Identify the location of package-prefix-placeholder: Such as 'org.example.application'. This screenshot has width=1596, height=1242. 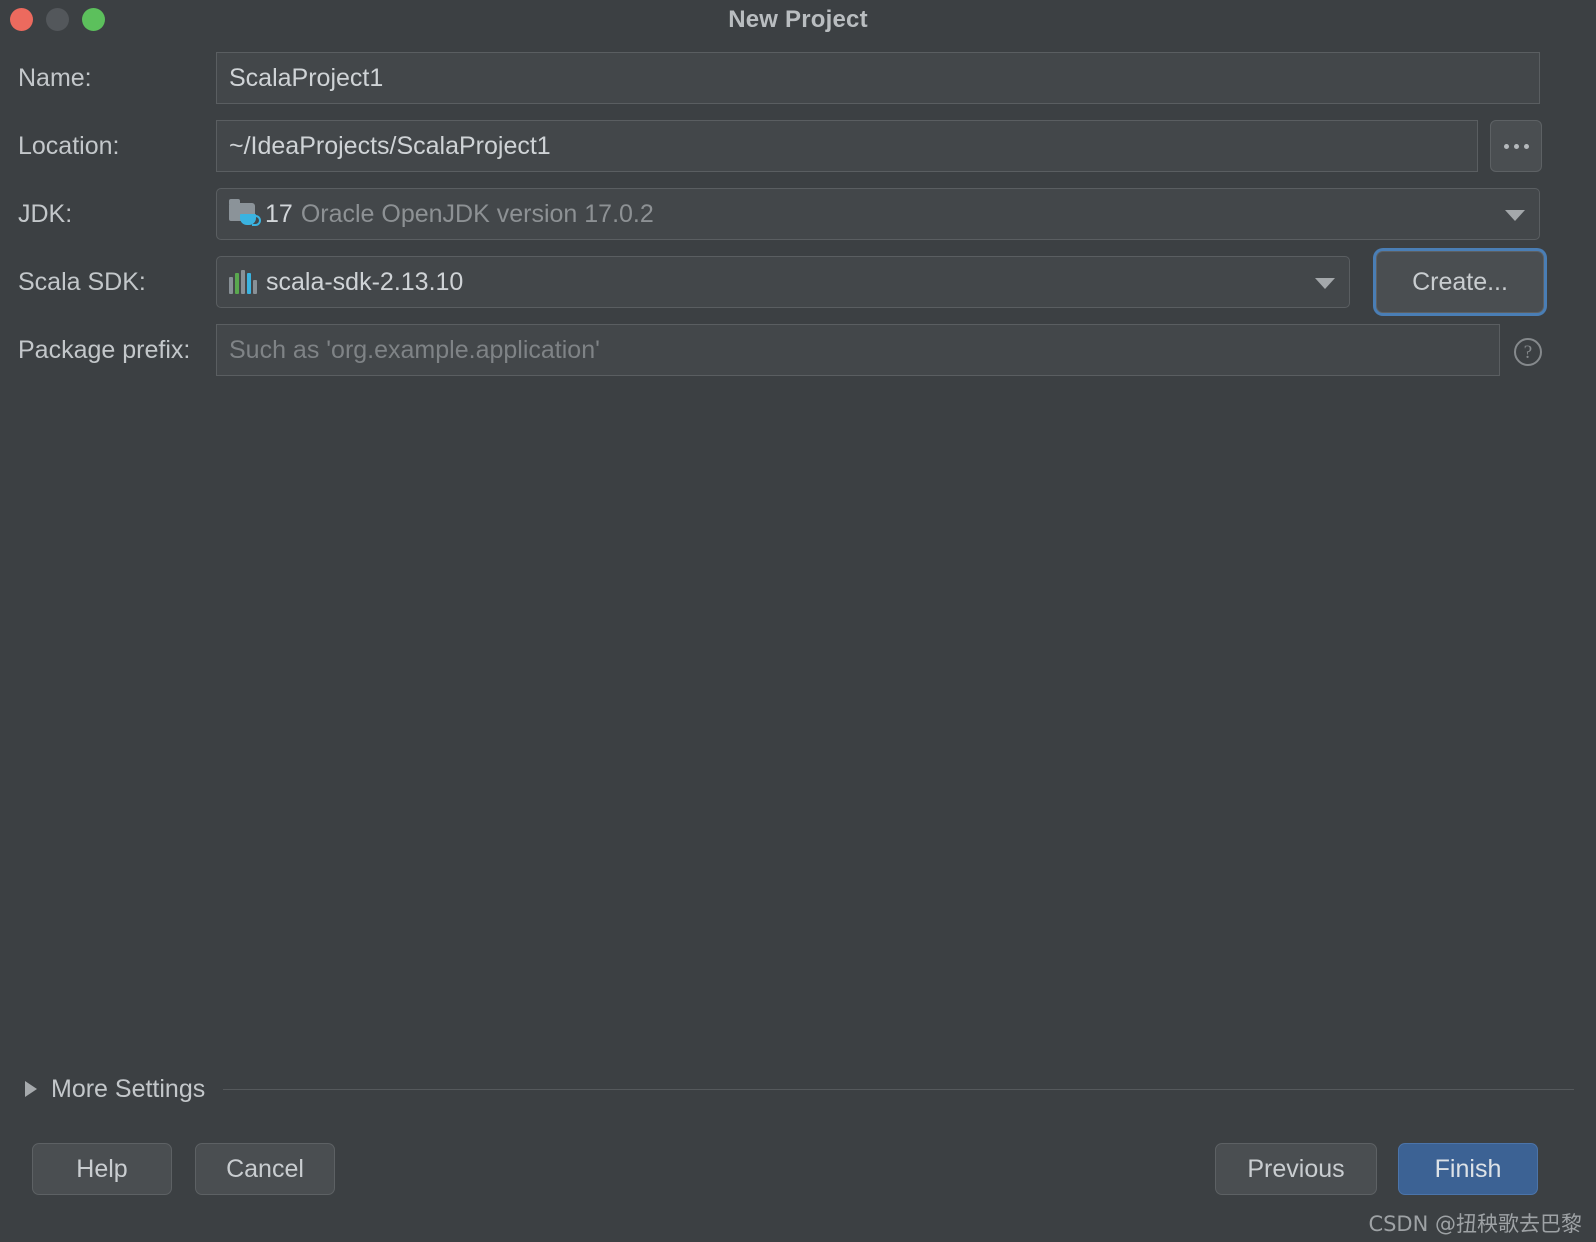
(414, 349).